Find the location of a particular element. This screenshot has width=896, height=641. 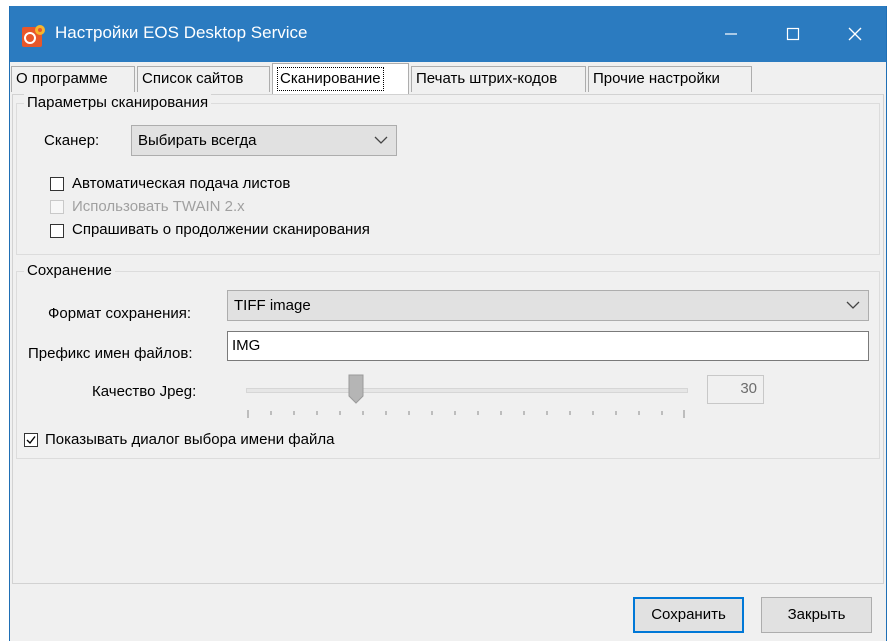

window-title: Настройки EOS Desktop Service is located at coordinates (181, 32).